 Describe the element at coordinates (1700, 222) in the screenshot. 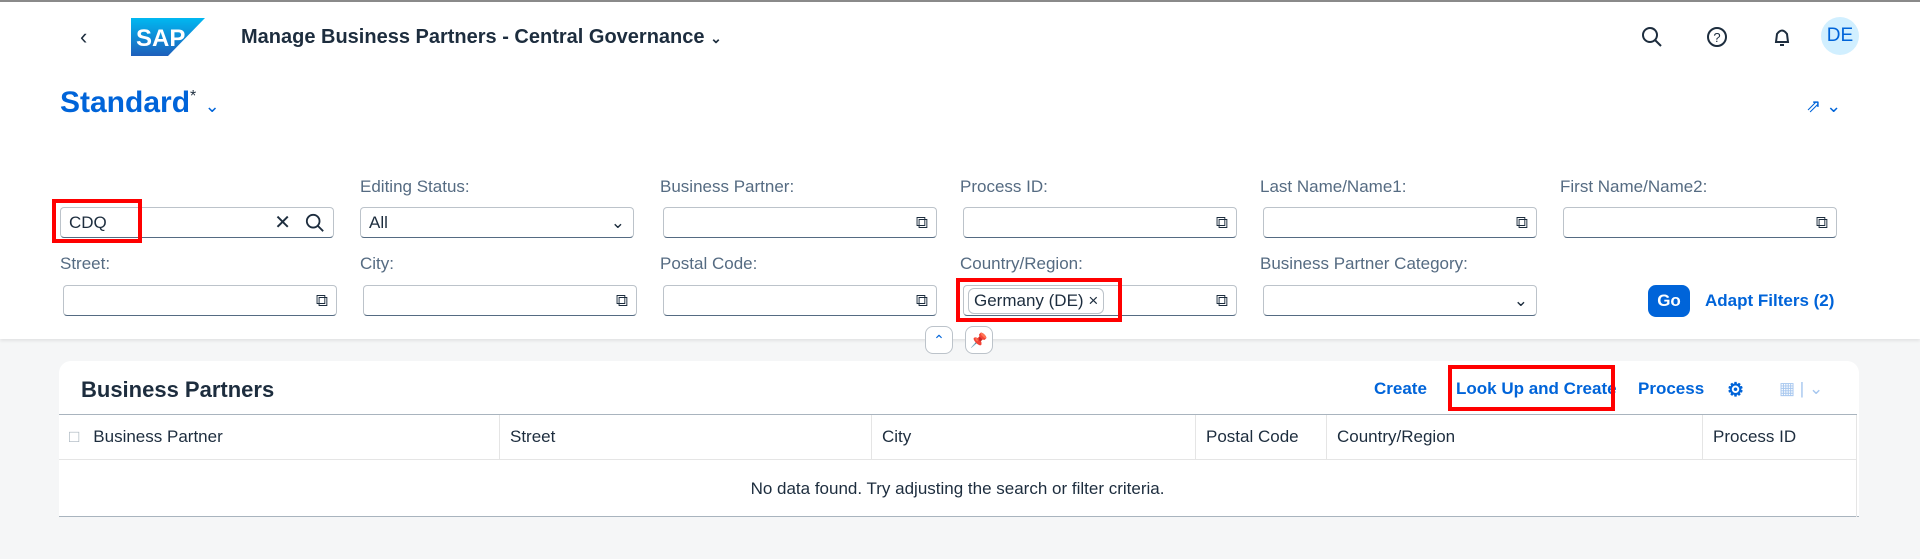

I see `first-name-input: ⧉` at that location.